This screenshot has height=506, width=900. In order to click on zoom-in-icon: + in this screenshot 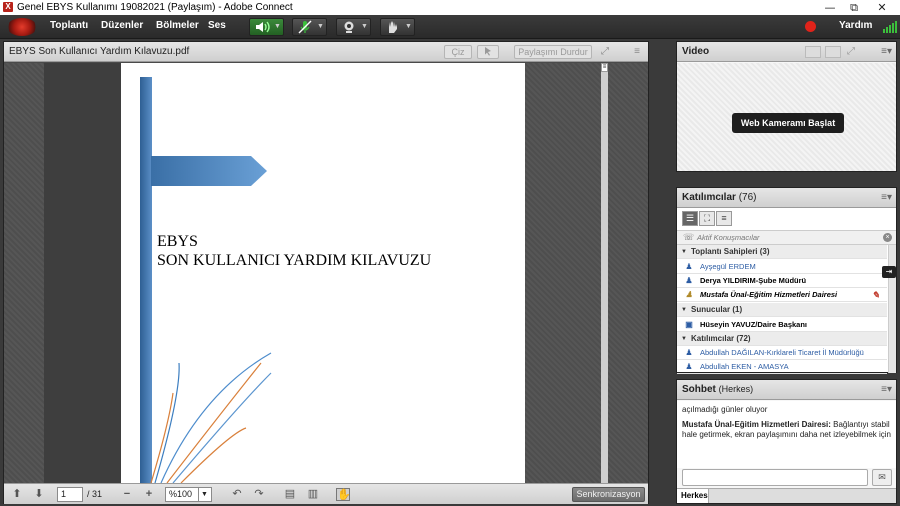, I will do `click(149, 494)`.